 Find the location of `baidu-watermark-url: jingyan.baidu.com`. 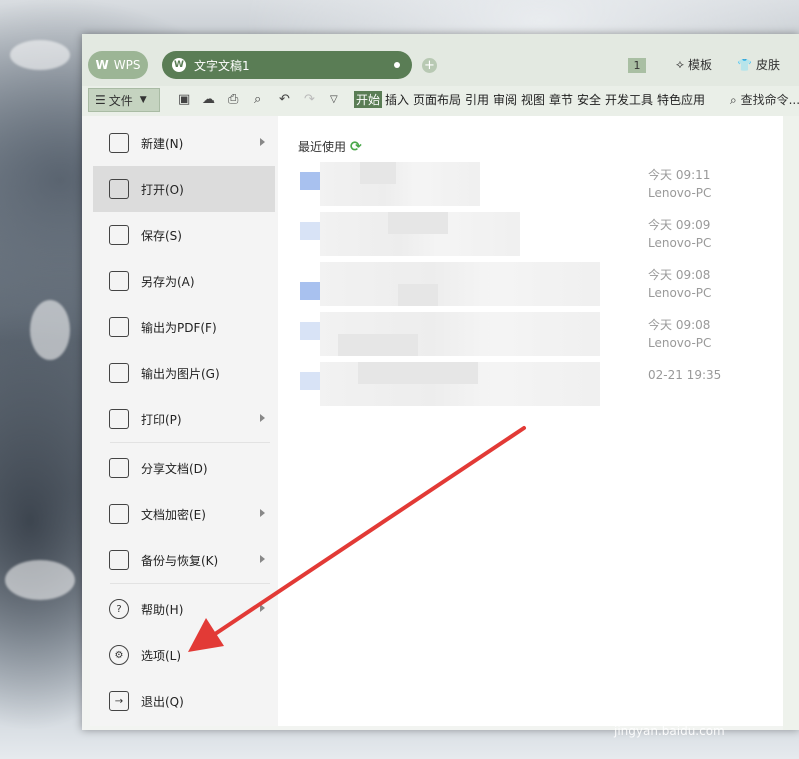

baidu-watermark-url: jingyan.baidu.com is located at coordinates (669, 731).